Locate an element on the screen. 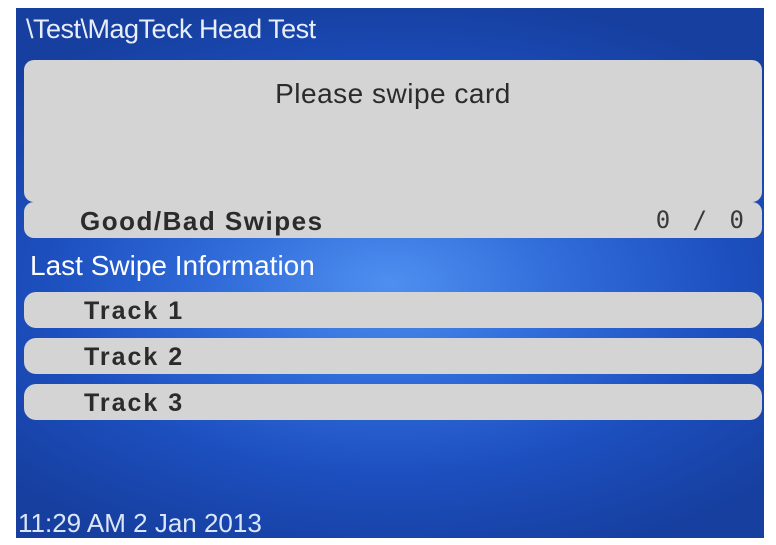 The image size is (776, 545). track-label-2: Track 2 is located at coordinates (134, 357).